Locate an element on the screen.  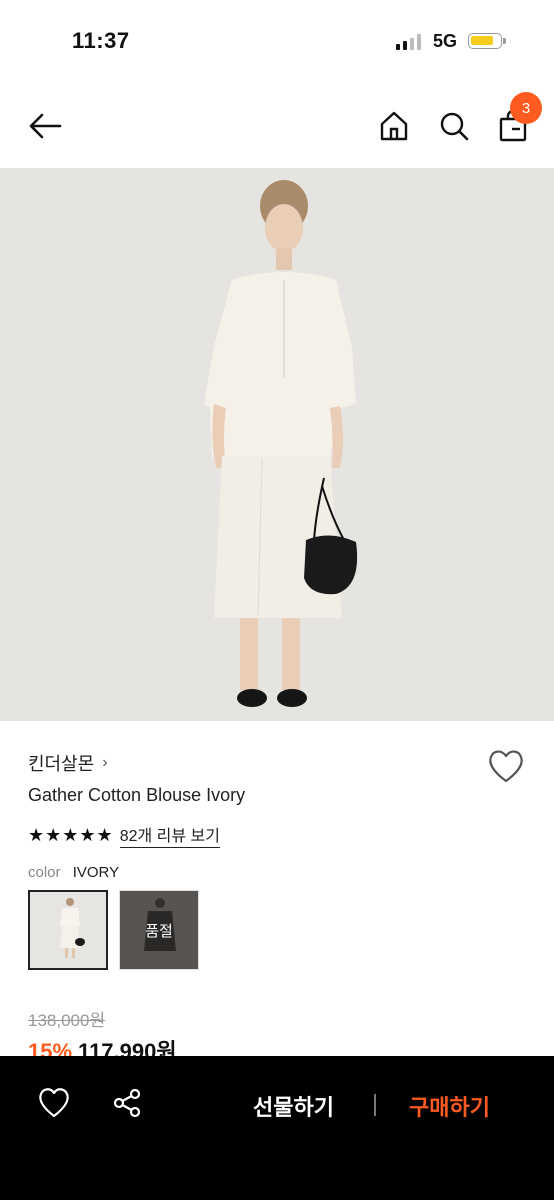
signal-icon is located at coordinates (408, 42).